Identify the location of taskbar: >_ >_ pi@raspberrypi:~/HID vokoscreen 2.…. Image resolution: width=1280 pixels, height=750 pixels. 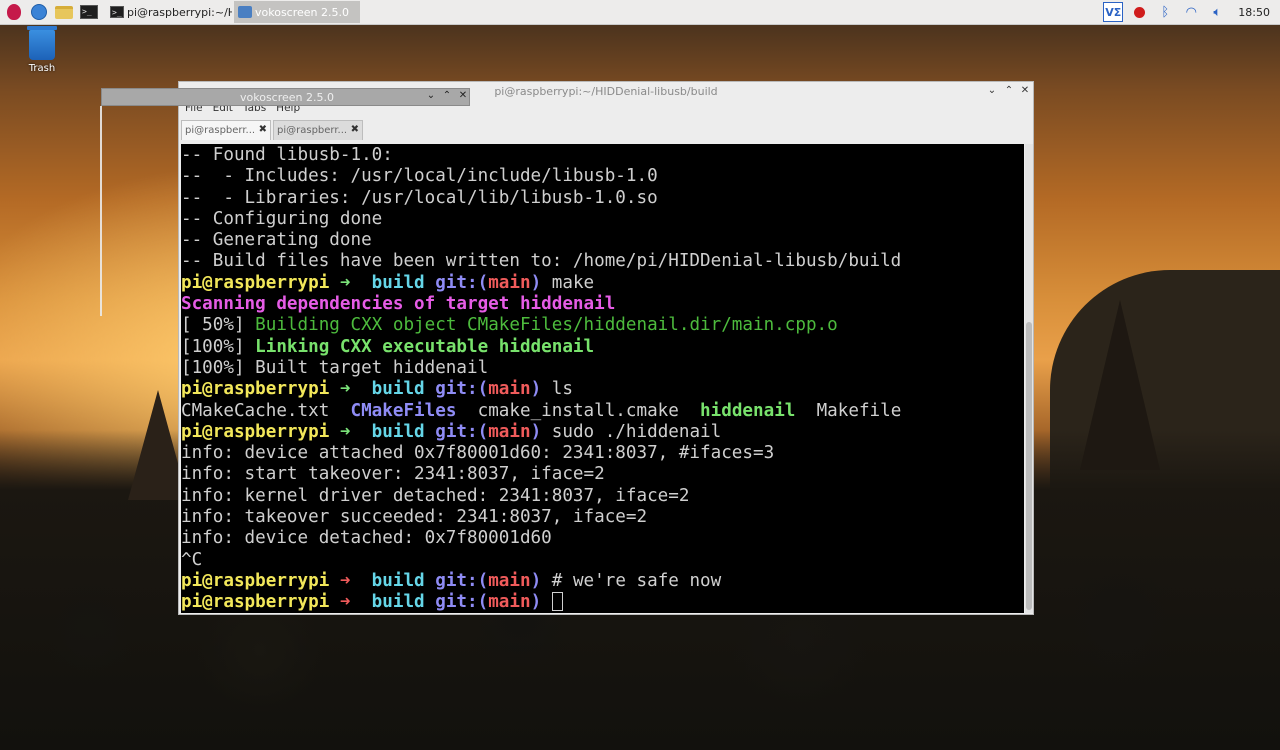
(640, 12).